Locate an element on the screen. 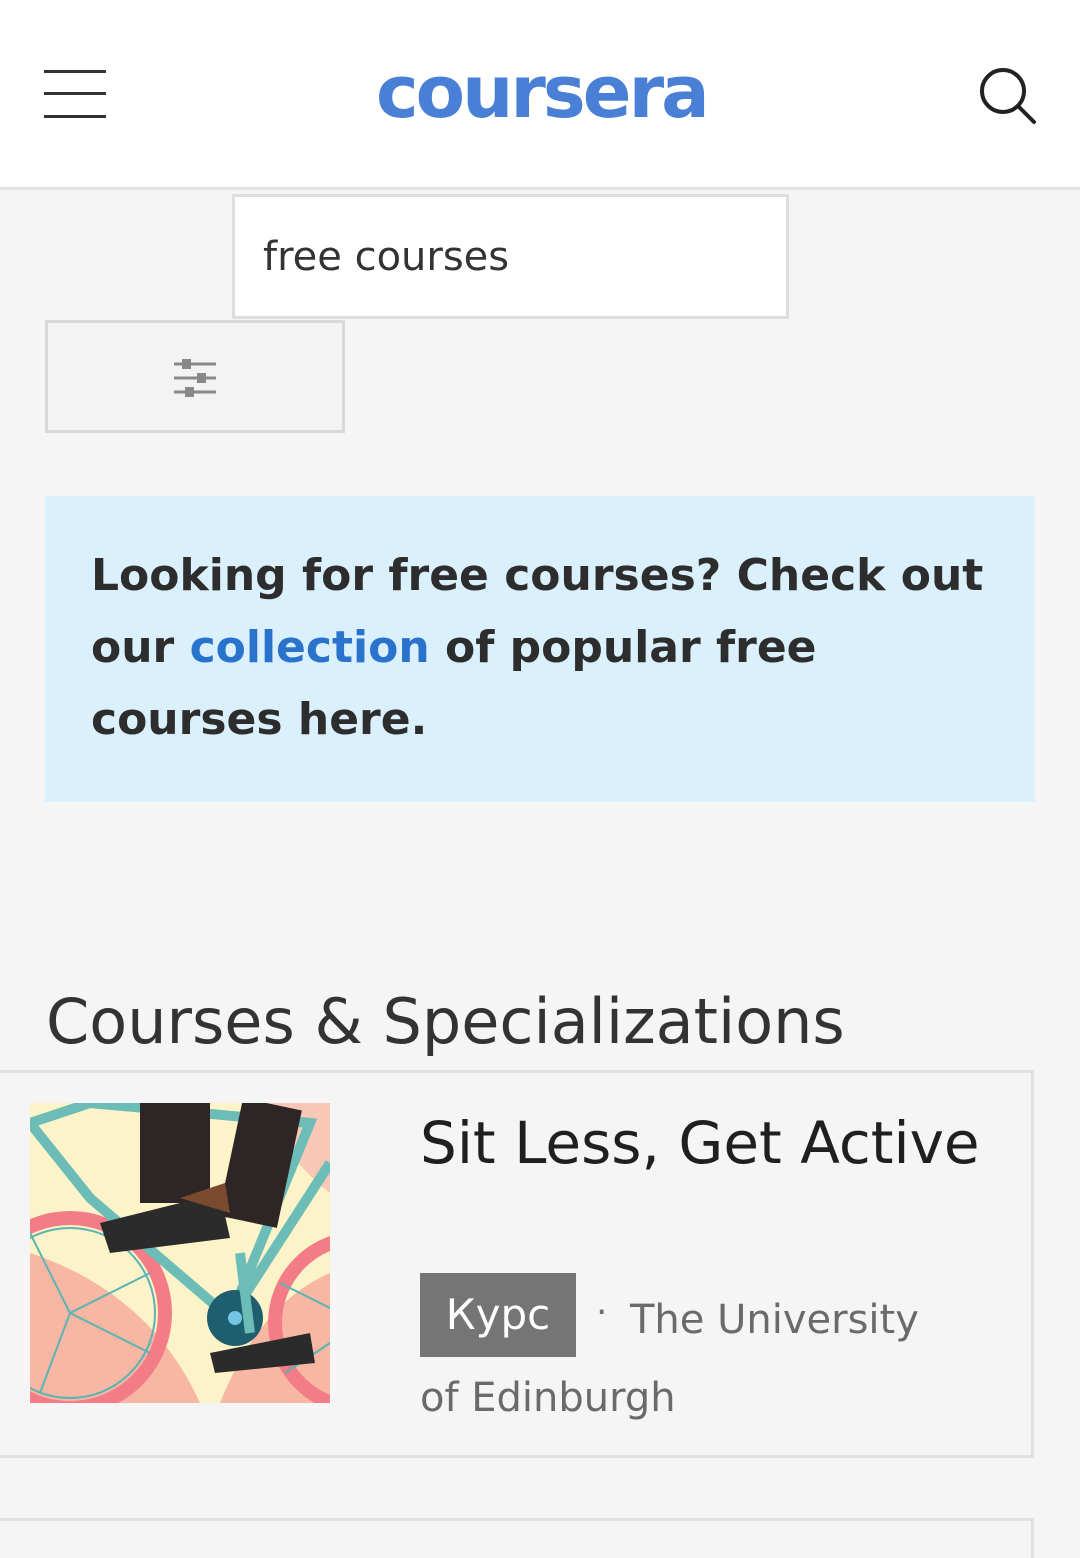  hamburger-menu-icon is located at coordinates (76, 95).